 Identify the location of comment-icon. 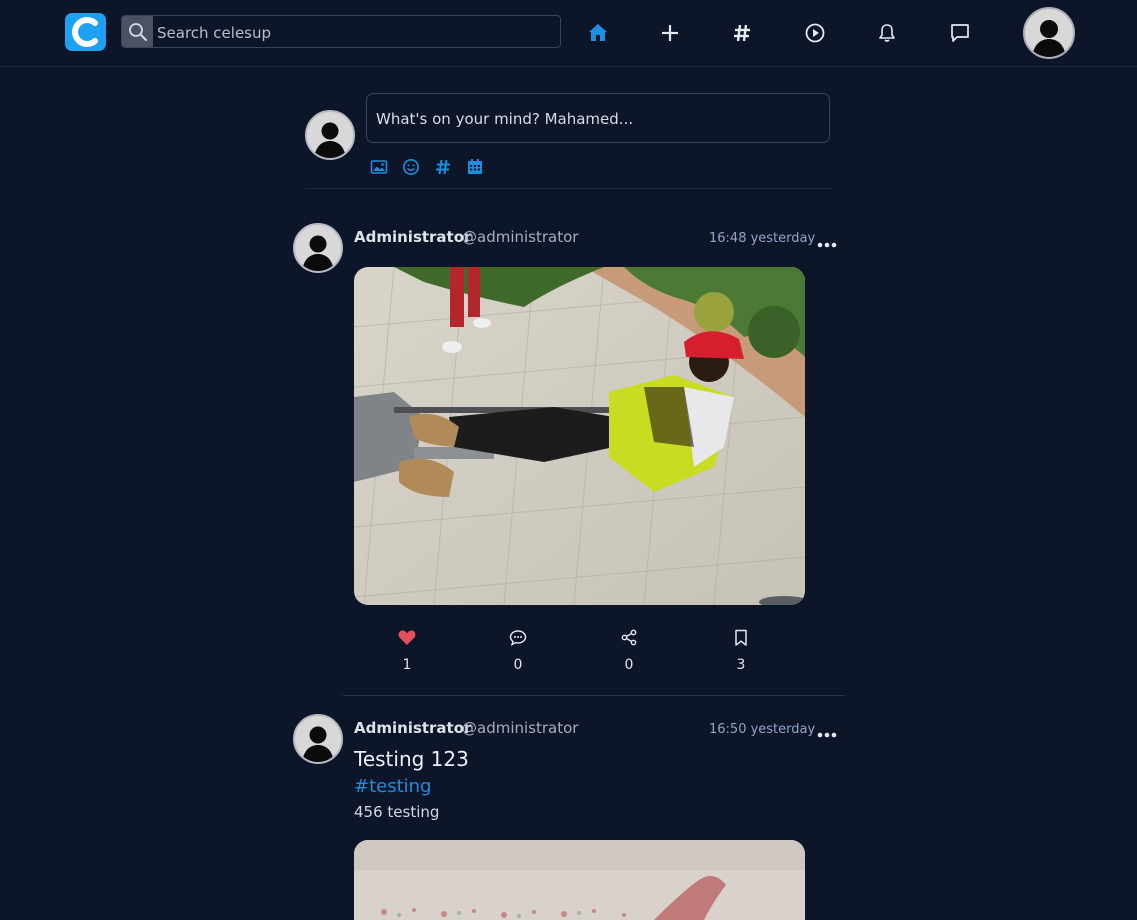
(518, 638).